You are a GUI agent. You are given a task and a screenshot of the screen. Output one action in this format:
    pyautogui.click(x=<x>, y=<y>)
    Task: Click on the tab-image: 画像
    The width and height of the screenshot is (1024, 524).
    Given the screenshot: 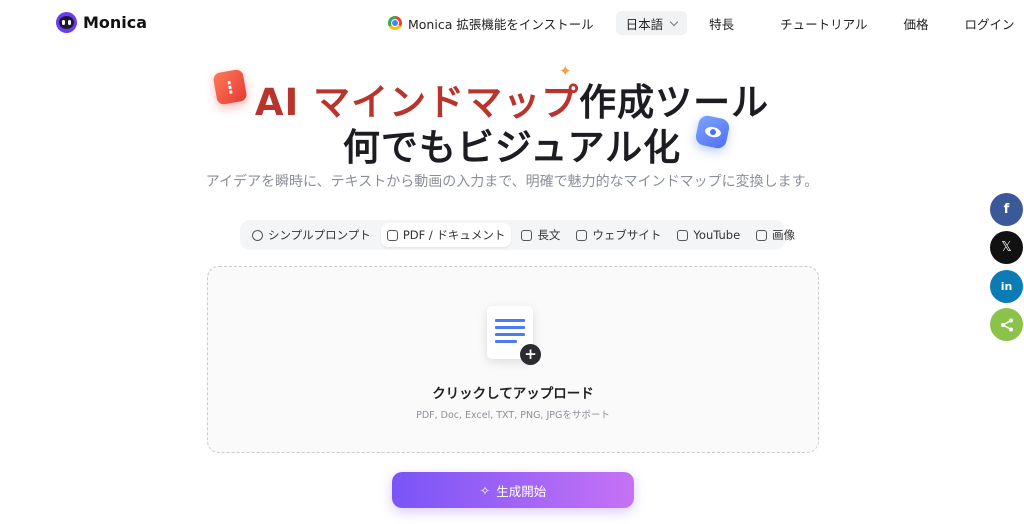 What is the action you would take?
    pyautogui.click(x=775, y=235)
    